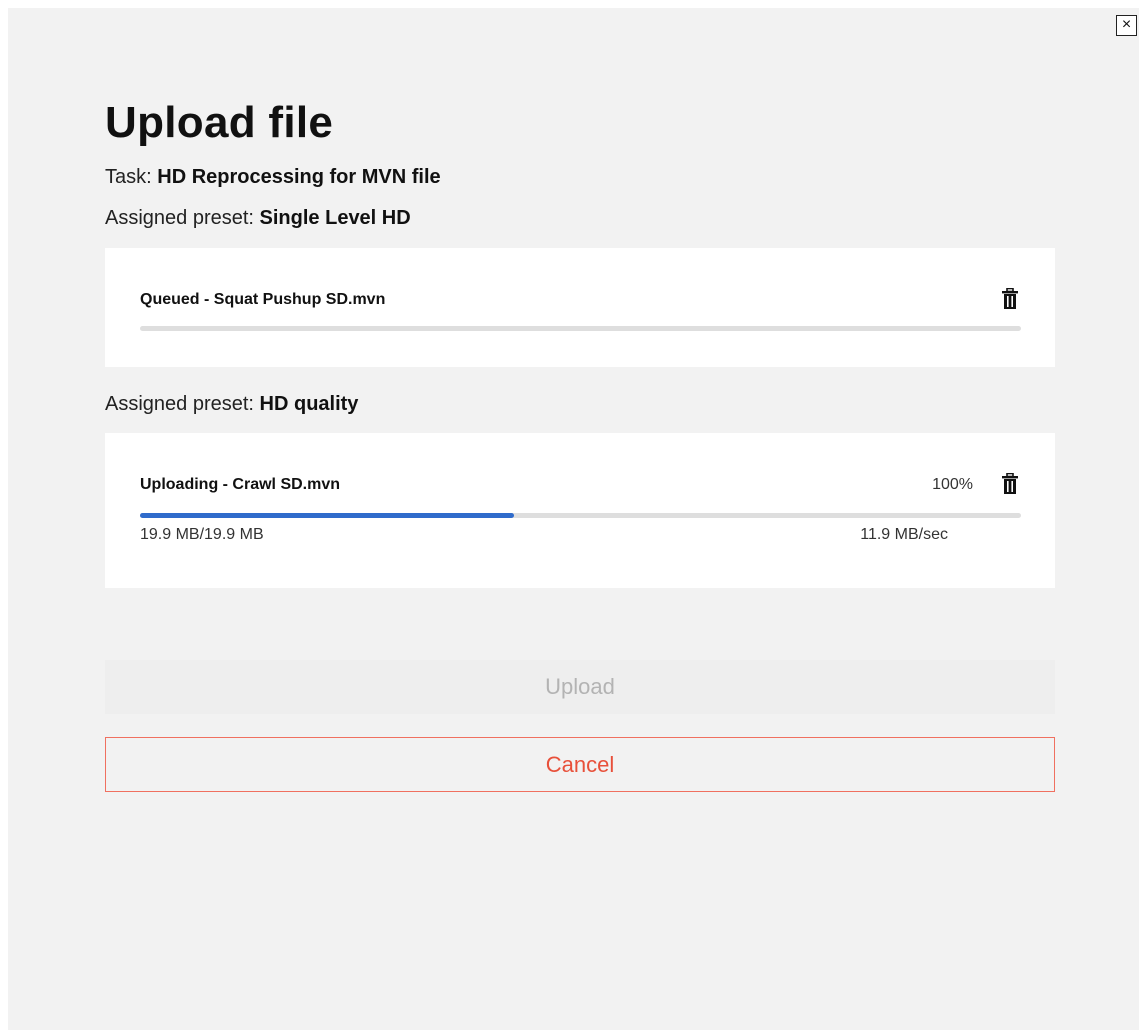 The image size is (1139, 1030). What do you see at coordinates (263, 299) in the screenshot?
I see `file-status-title: Queued - Squat Pushup SD.mvn` at bounding box center [263, 299].